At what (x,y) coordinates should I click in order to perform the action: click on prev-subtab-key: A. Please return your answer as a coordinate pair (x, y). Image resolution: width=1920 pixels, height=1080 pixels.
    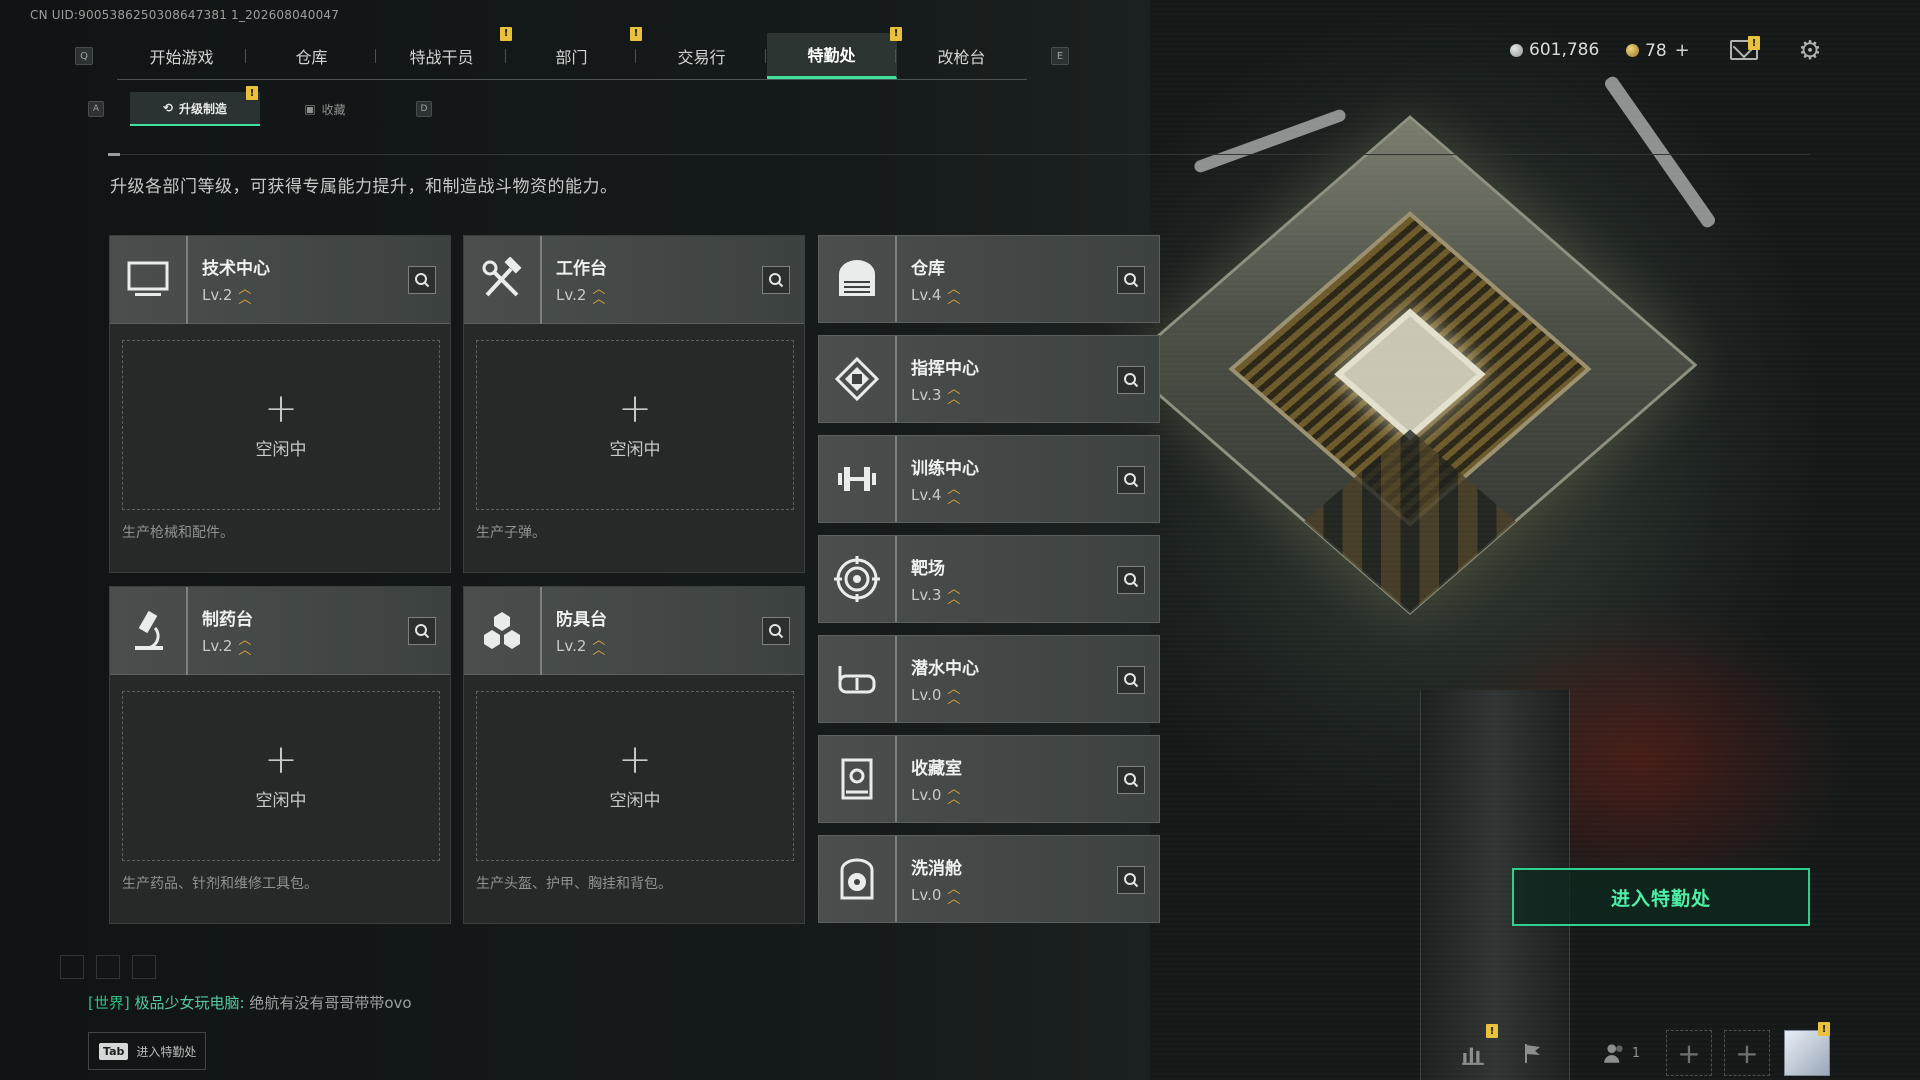
    Looking at the image, I should click on (96, 109).